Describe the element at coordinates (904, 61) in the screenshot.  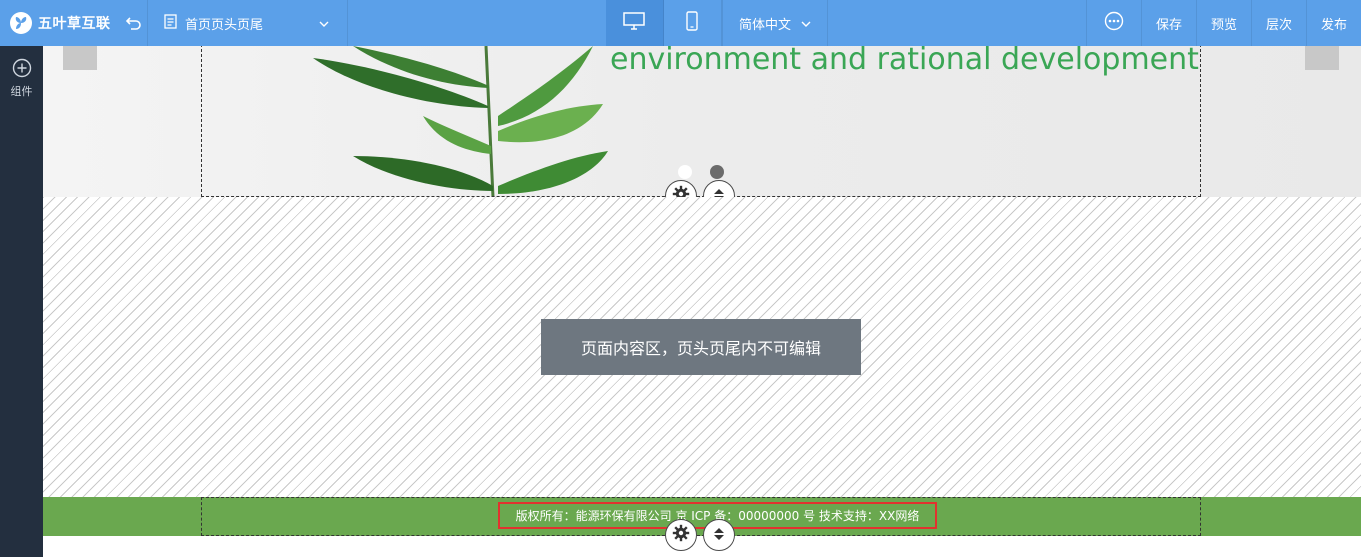
I see `banner-headline: environment and rational development` at that location.